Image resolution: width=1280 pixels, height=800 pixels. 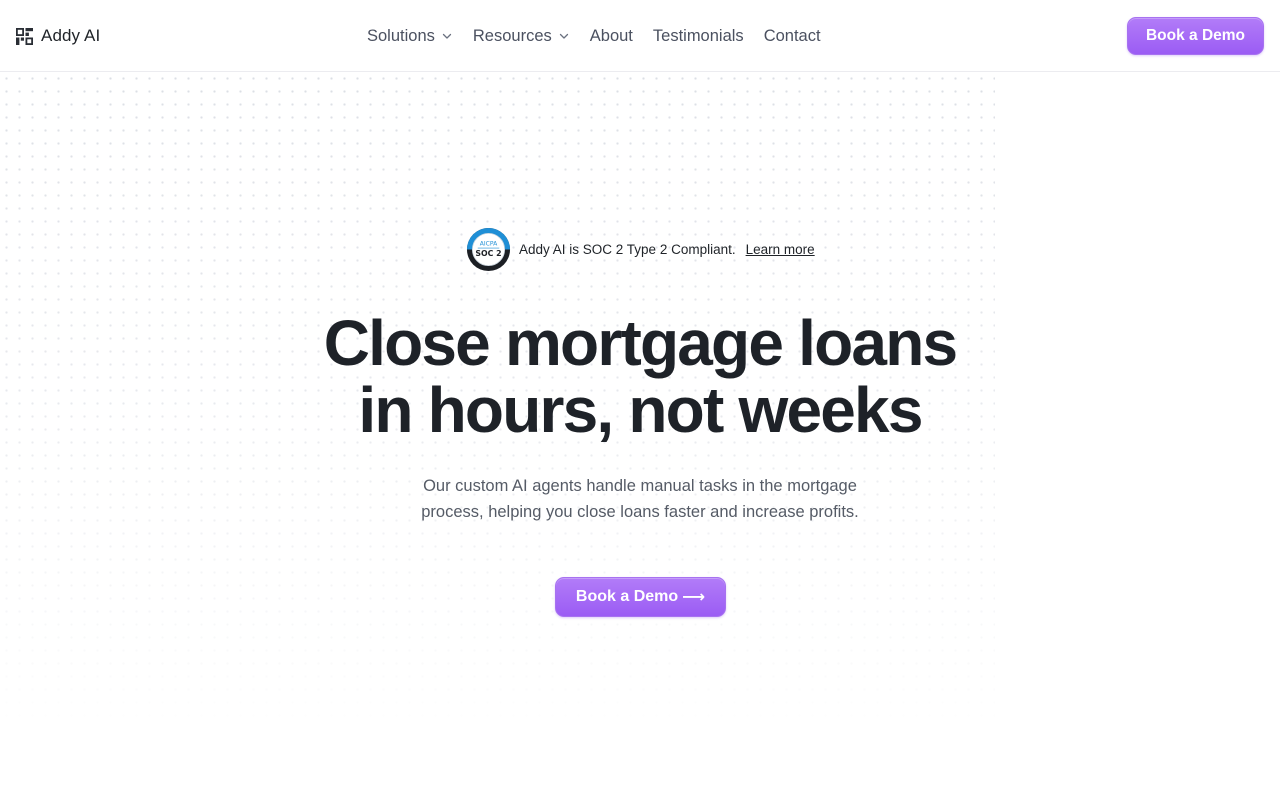 I want to click on nav-item-label: Contact, so click(x=792, y=35).